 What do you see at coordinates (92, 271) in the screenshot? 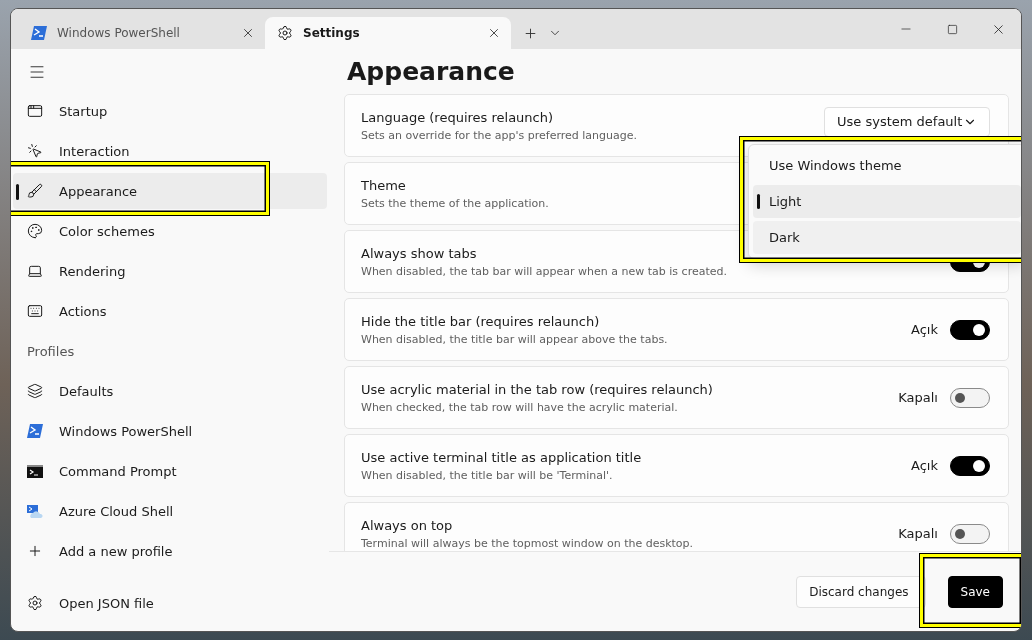
I see `sidebar-item-label: Rendering` at bounding box center [92, 271].